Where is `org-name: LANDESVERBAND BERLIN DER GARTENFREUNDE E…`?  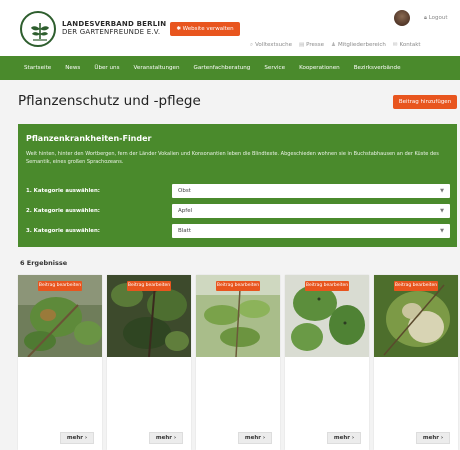 org-name: LANDESVERBAND BERLIN DER GARTENFREUNDE E… is located at coordinates (114, 28).